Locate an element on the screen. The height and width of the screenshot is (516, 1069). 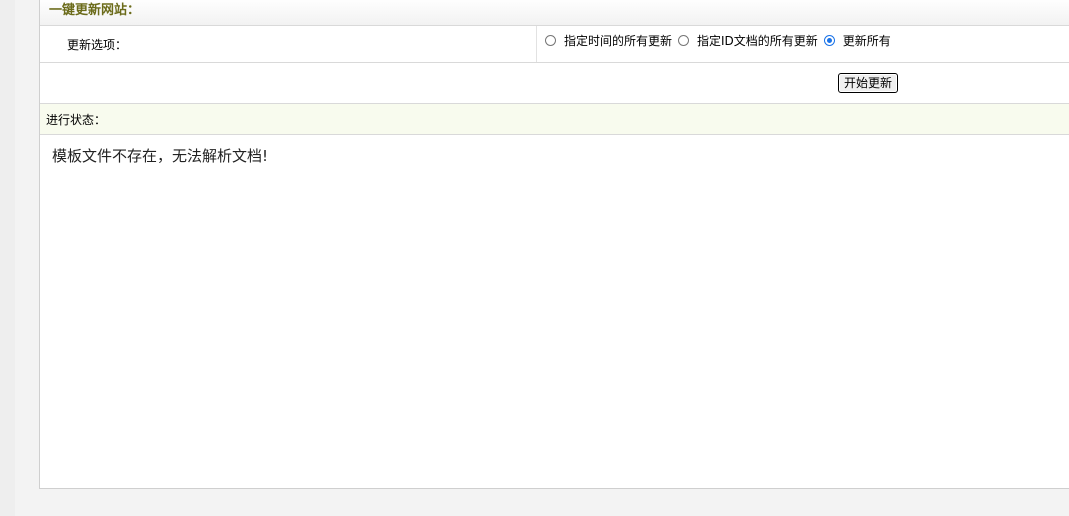
radio-time-range-label: 指定时间的所有更新 is located at coordinates (618, 41).